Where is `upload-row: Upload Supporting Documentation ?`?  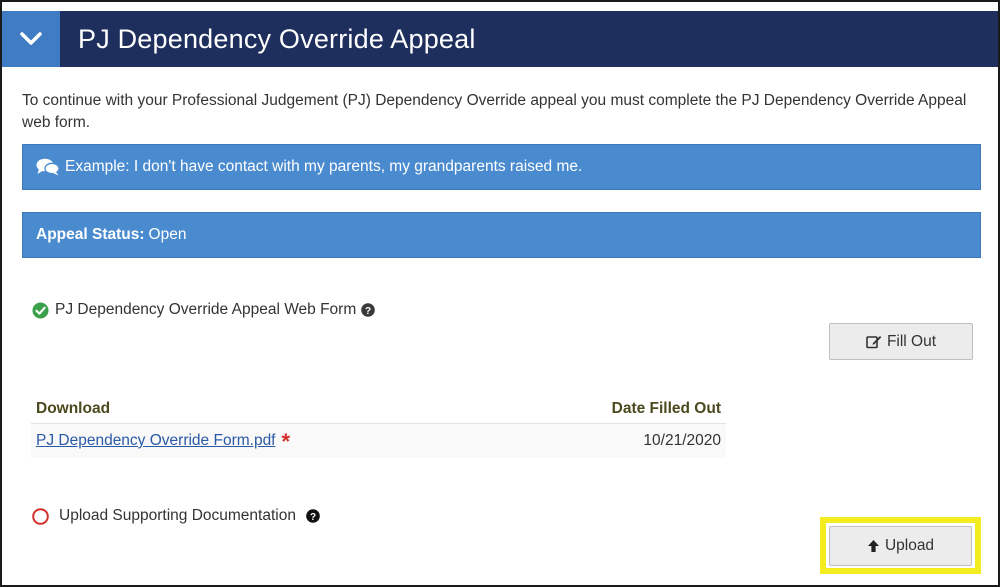
upload-row: Upload Supporting Documentation ? is located at coordinates (176, 516).